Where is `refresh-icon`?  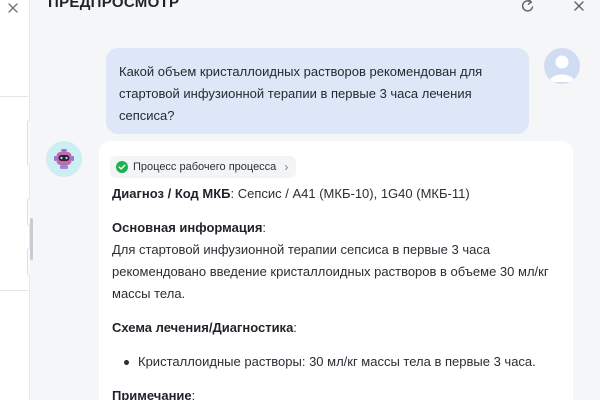
refresh-icon is located at coordinates (528, 7).